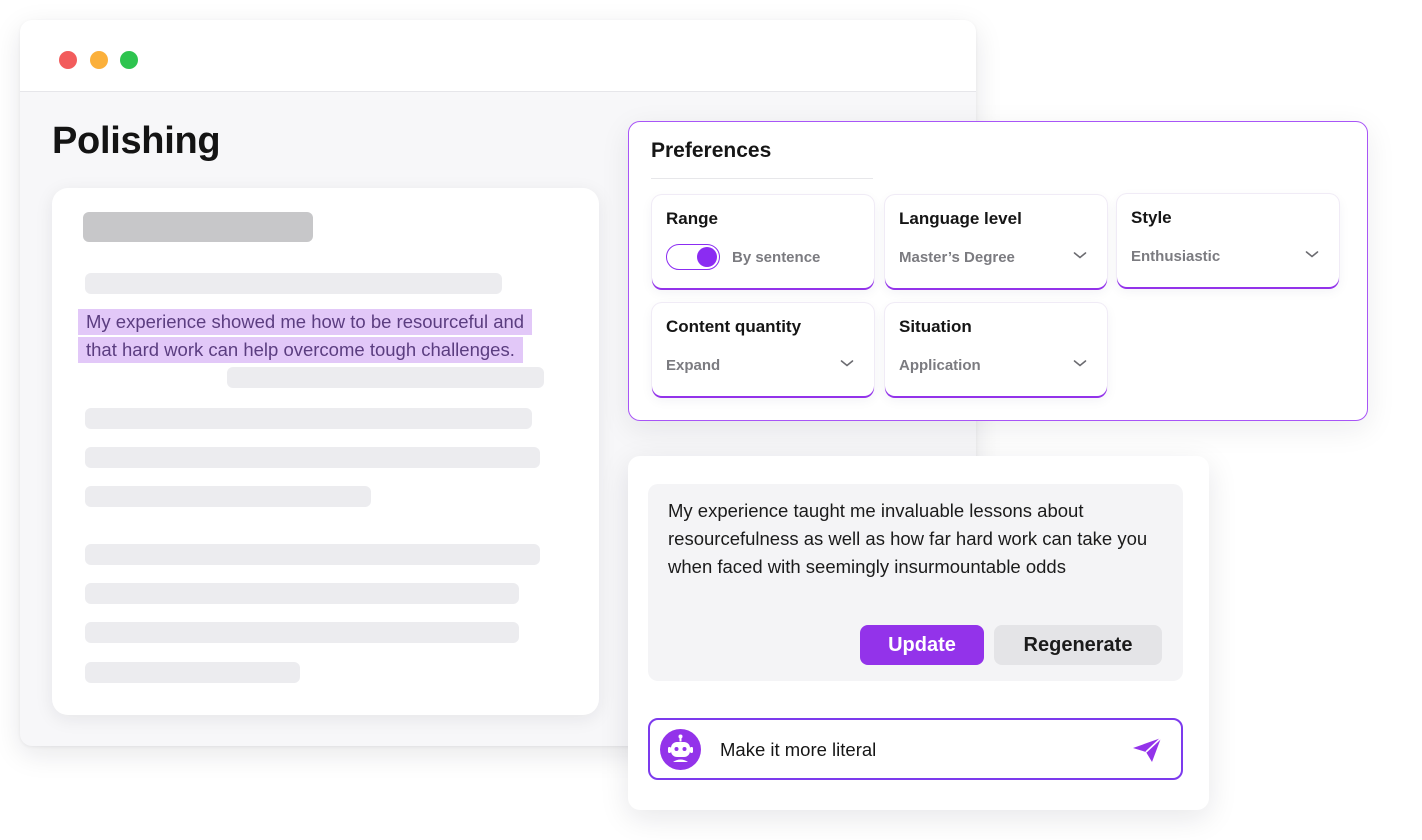 The image size is (1422, 840). Describe the element at coordinates (498, 56) in the screenshot. I see `window-titlebar` at that location.